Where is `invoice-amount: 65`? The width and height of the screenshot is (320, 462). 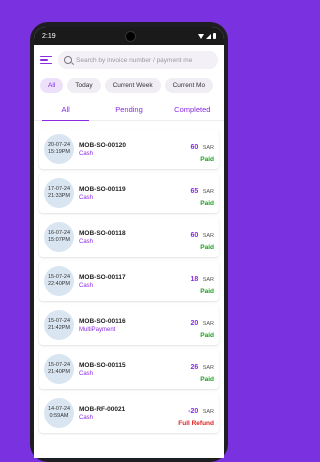
invoice-amount: 65 is located at coordinates (194, 191).